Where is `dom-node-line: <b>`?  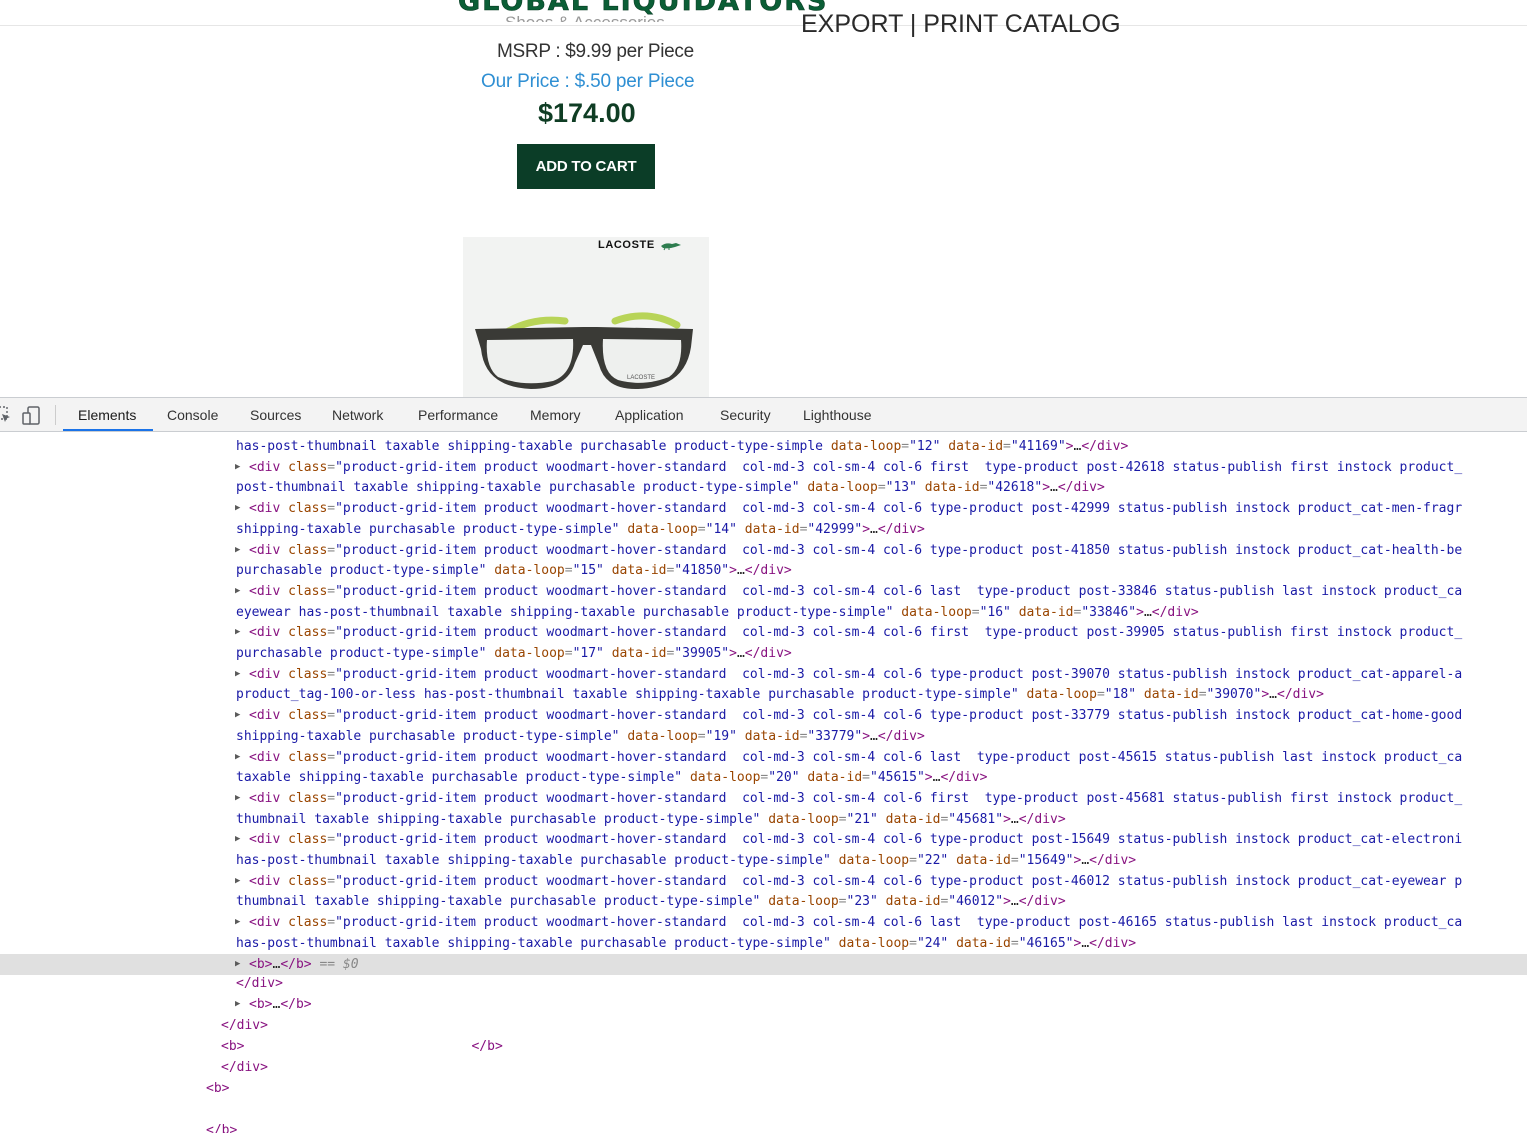 dom-node-line: <b> is located at coordinates (763, 1088).